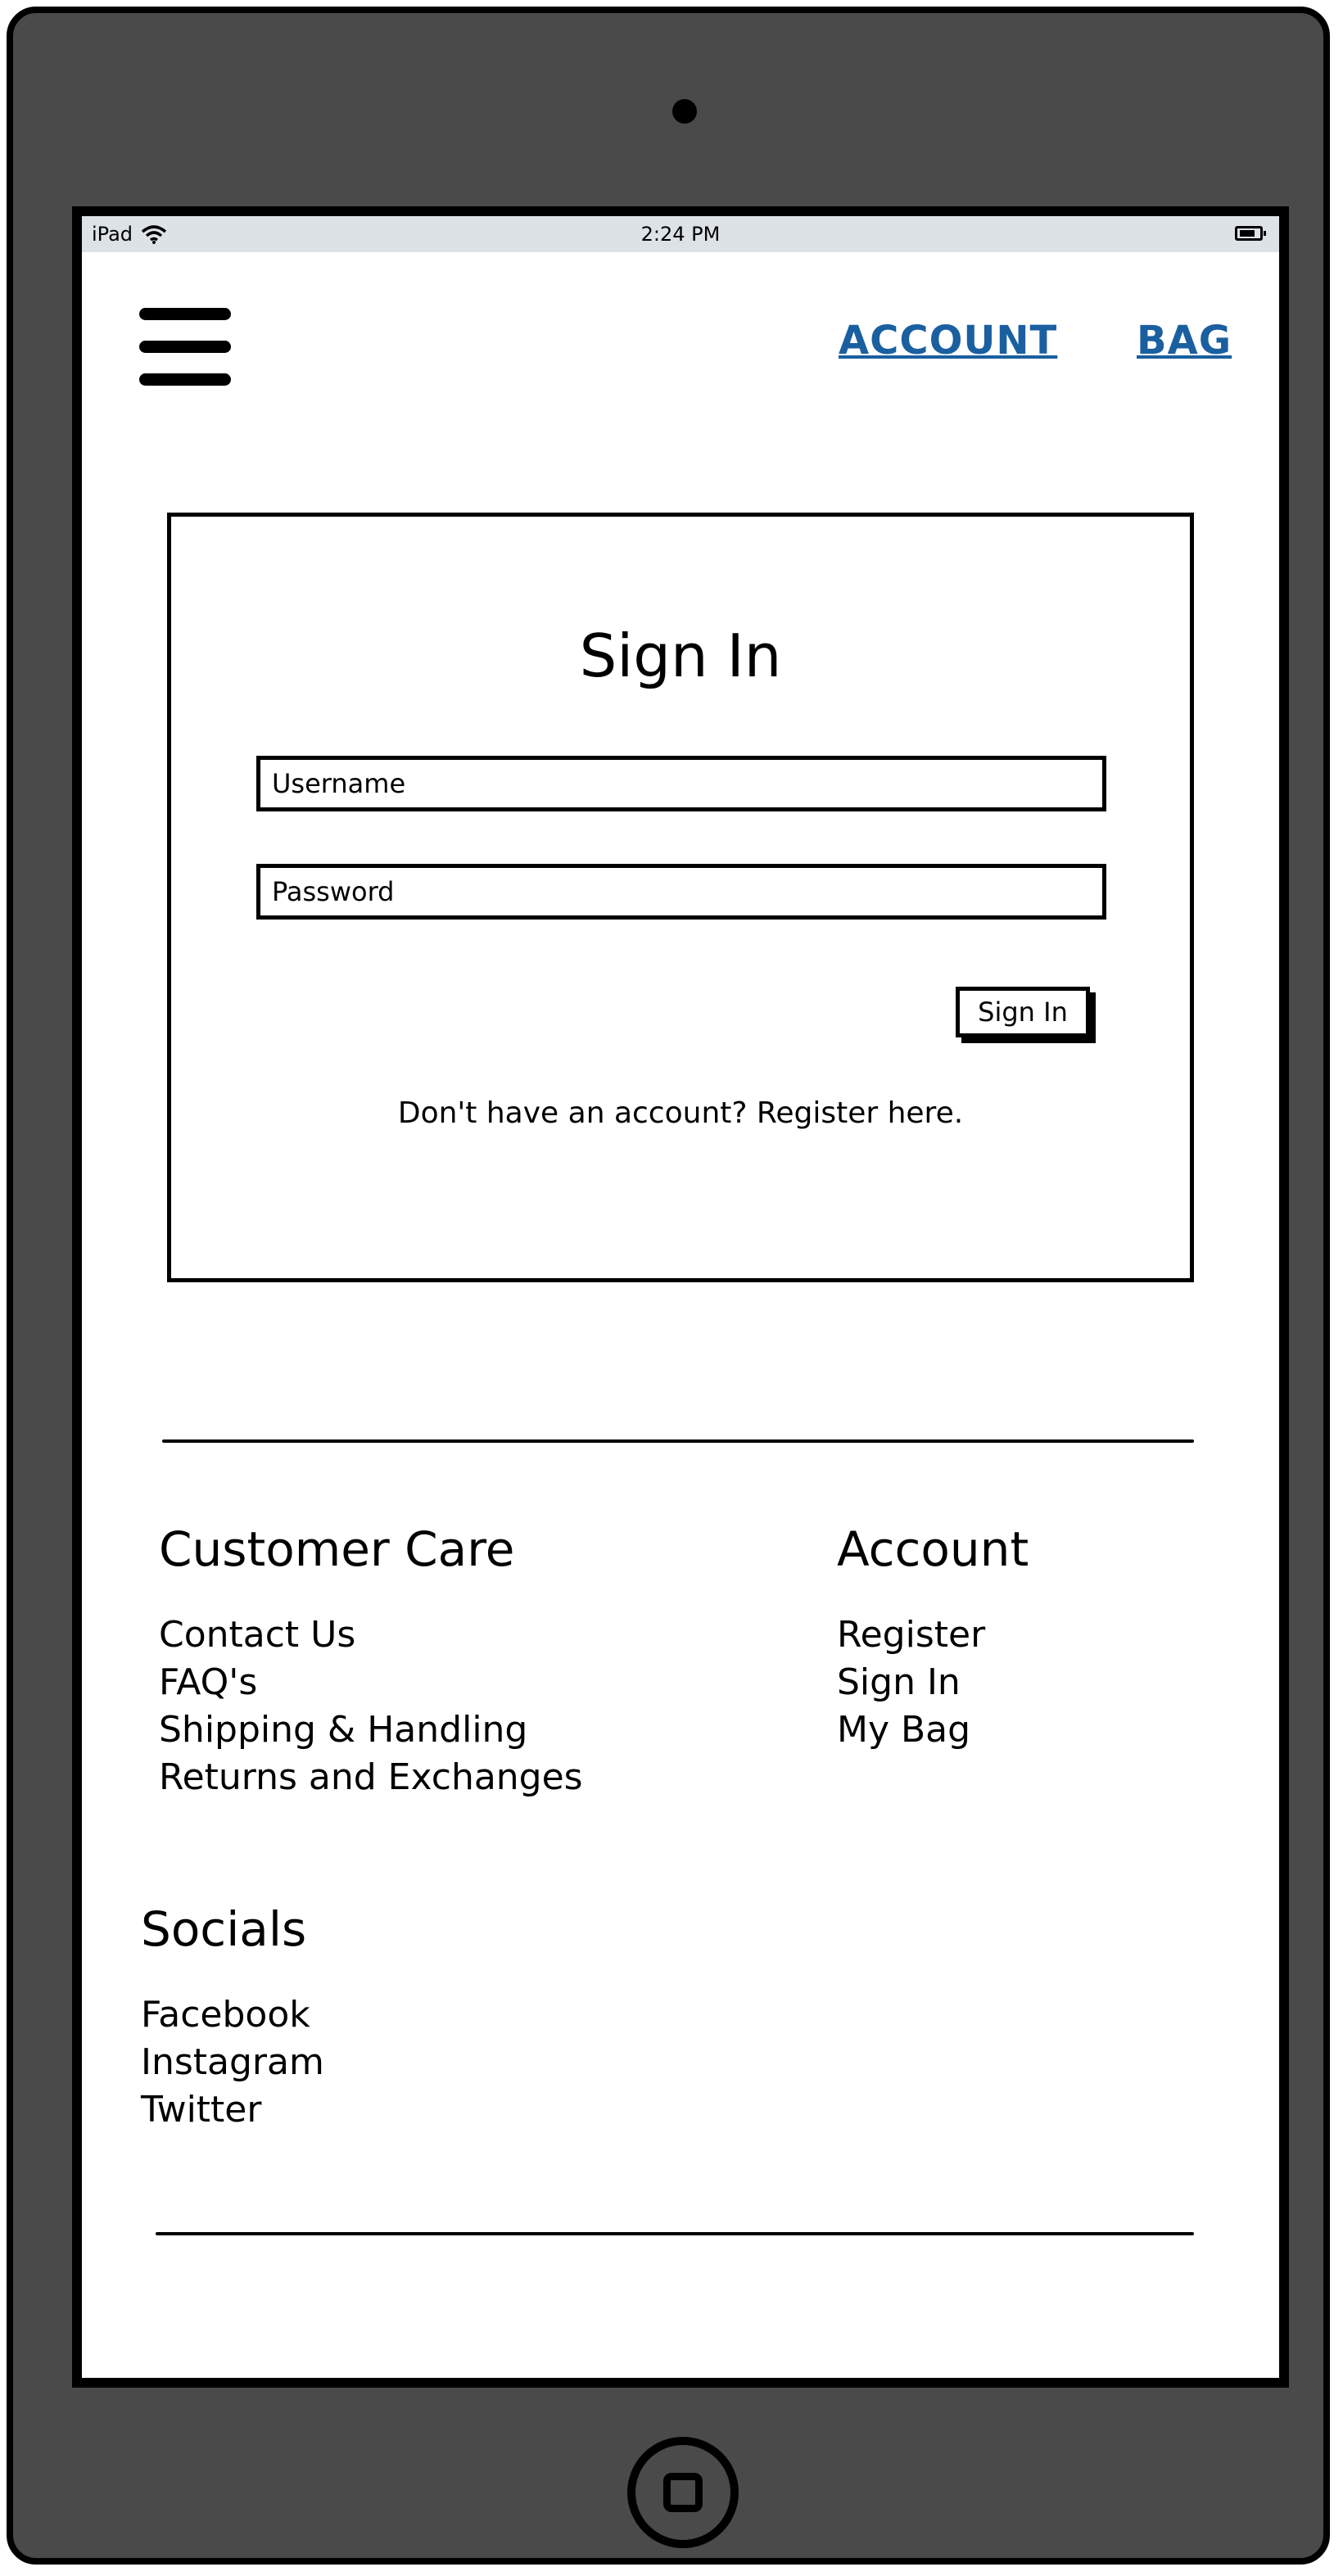 This screenshot has width=1343, height=2576. What do you see at coordinates (1023, 1012) in the screenshot?
I see `signin-button: Sign In` at bounding box center [1023, 1012].